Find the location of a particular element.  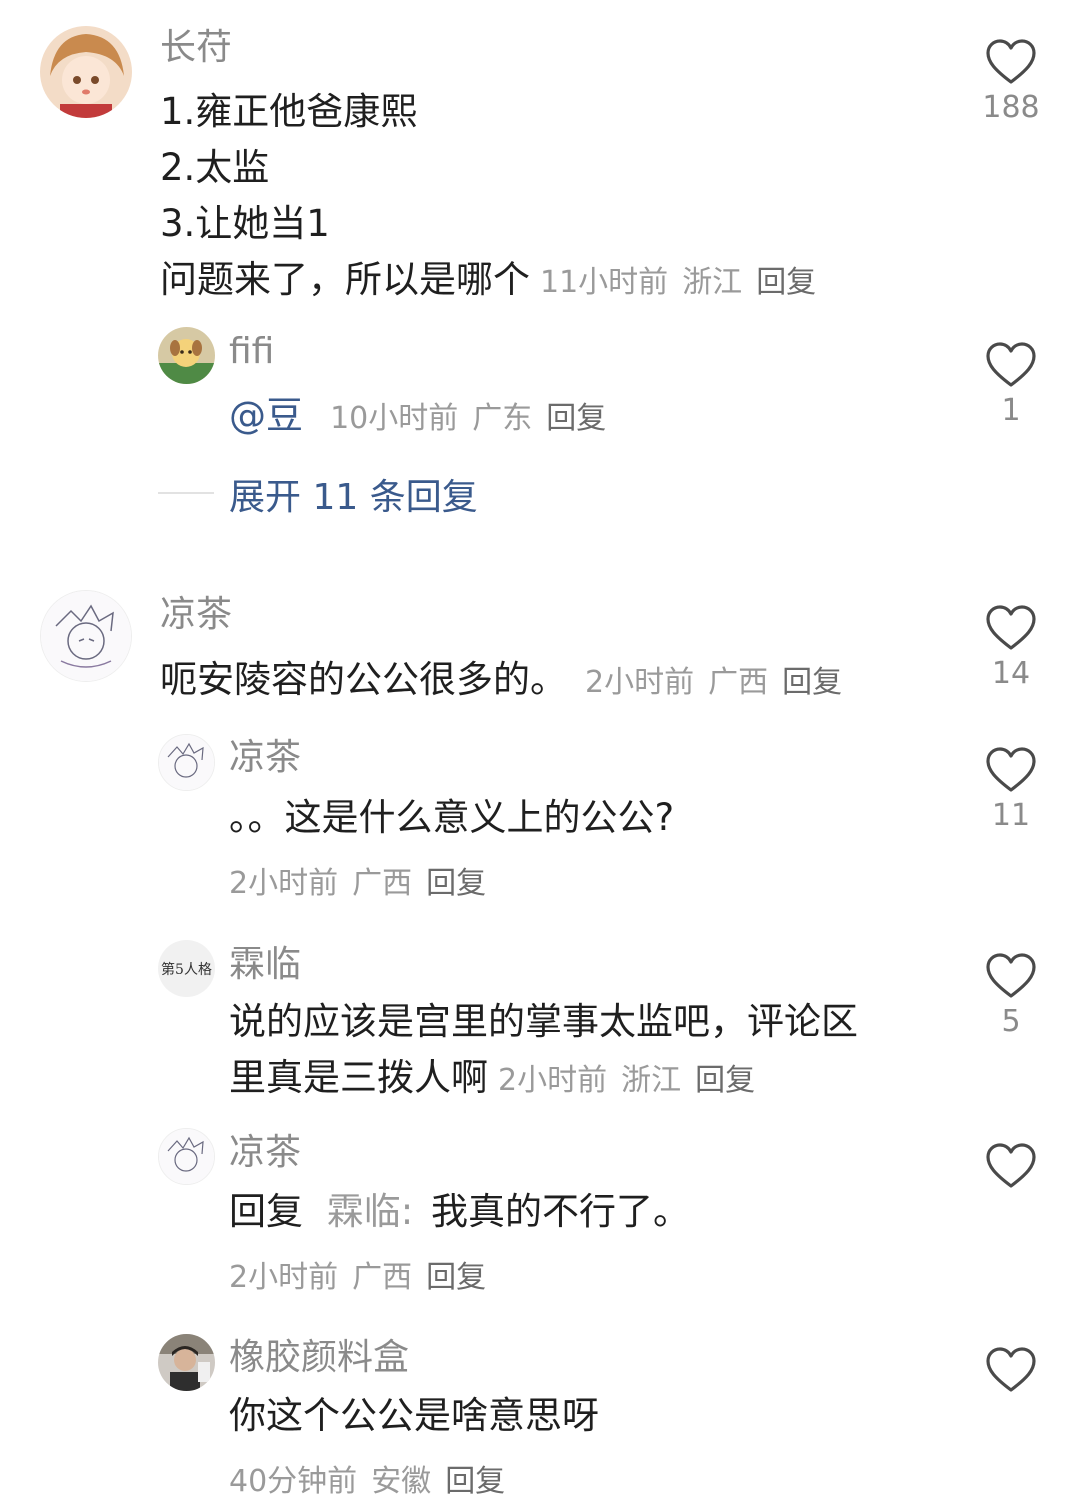

comment-text: 1.雍正他爸康熙 2.太监 3.让她当1 问题来了，所以是哪个 11小时前 浙江 回复 is located at coordinates (550, 197).